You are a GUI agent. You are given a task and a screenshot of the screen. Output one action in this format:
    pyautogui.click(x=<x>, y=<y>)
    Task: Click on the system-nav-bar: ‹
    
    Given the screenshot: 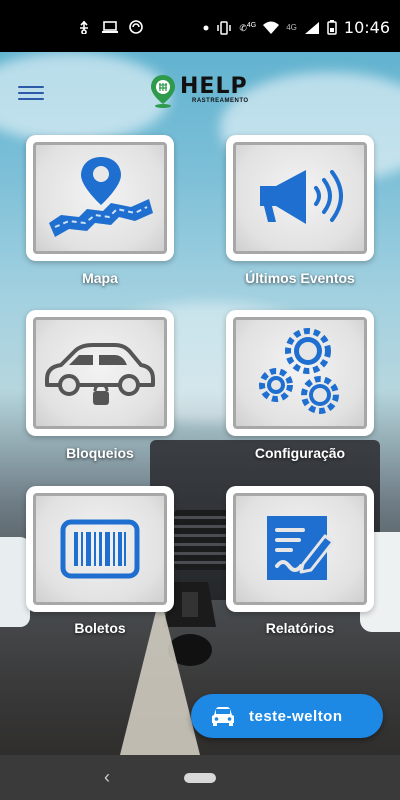 What is the action you would take?
    pyautogui.click(x=200, y=777)
    